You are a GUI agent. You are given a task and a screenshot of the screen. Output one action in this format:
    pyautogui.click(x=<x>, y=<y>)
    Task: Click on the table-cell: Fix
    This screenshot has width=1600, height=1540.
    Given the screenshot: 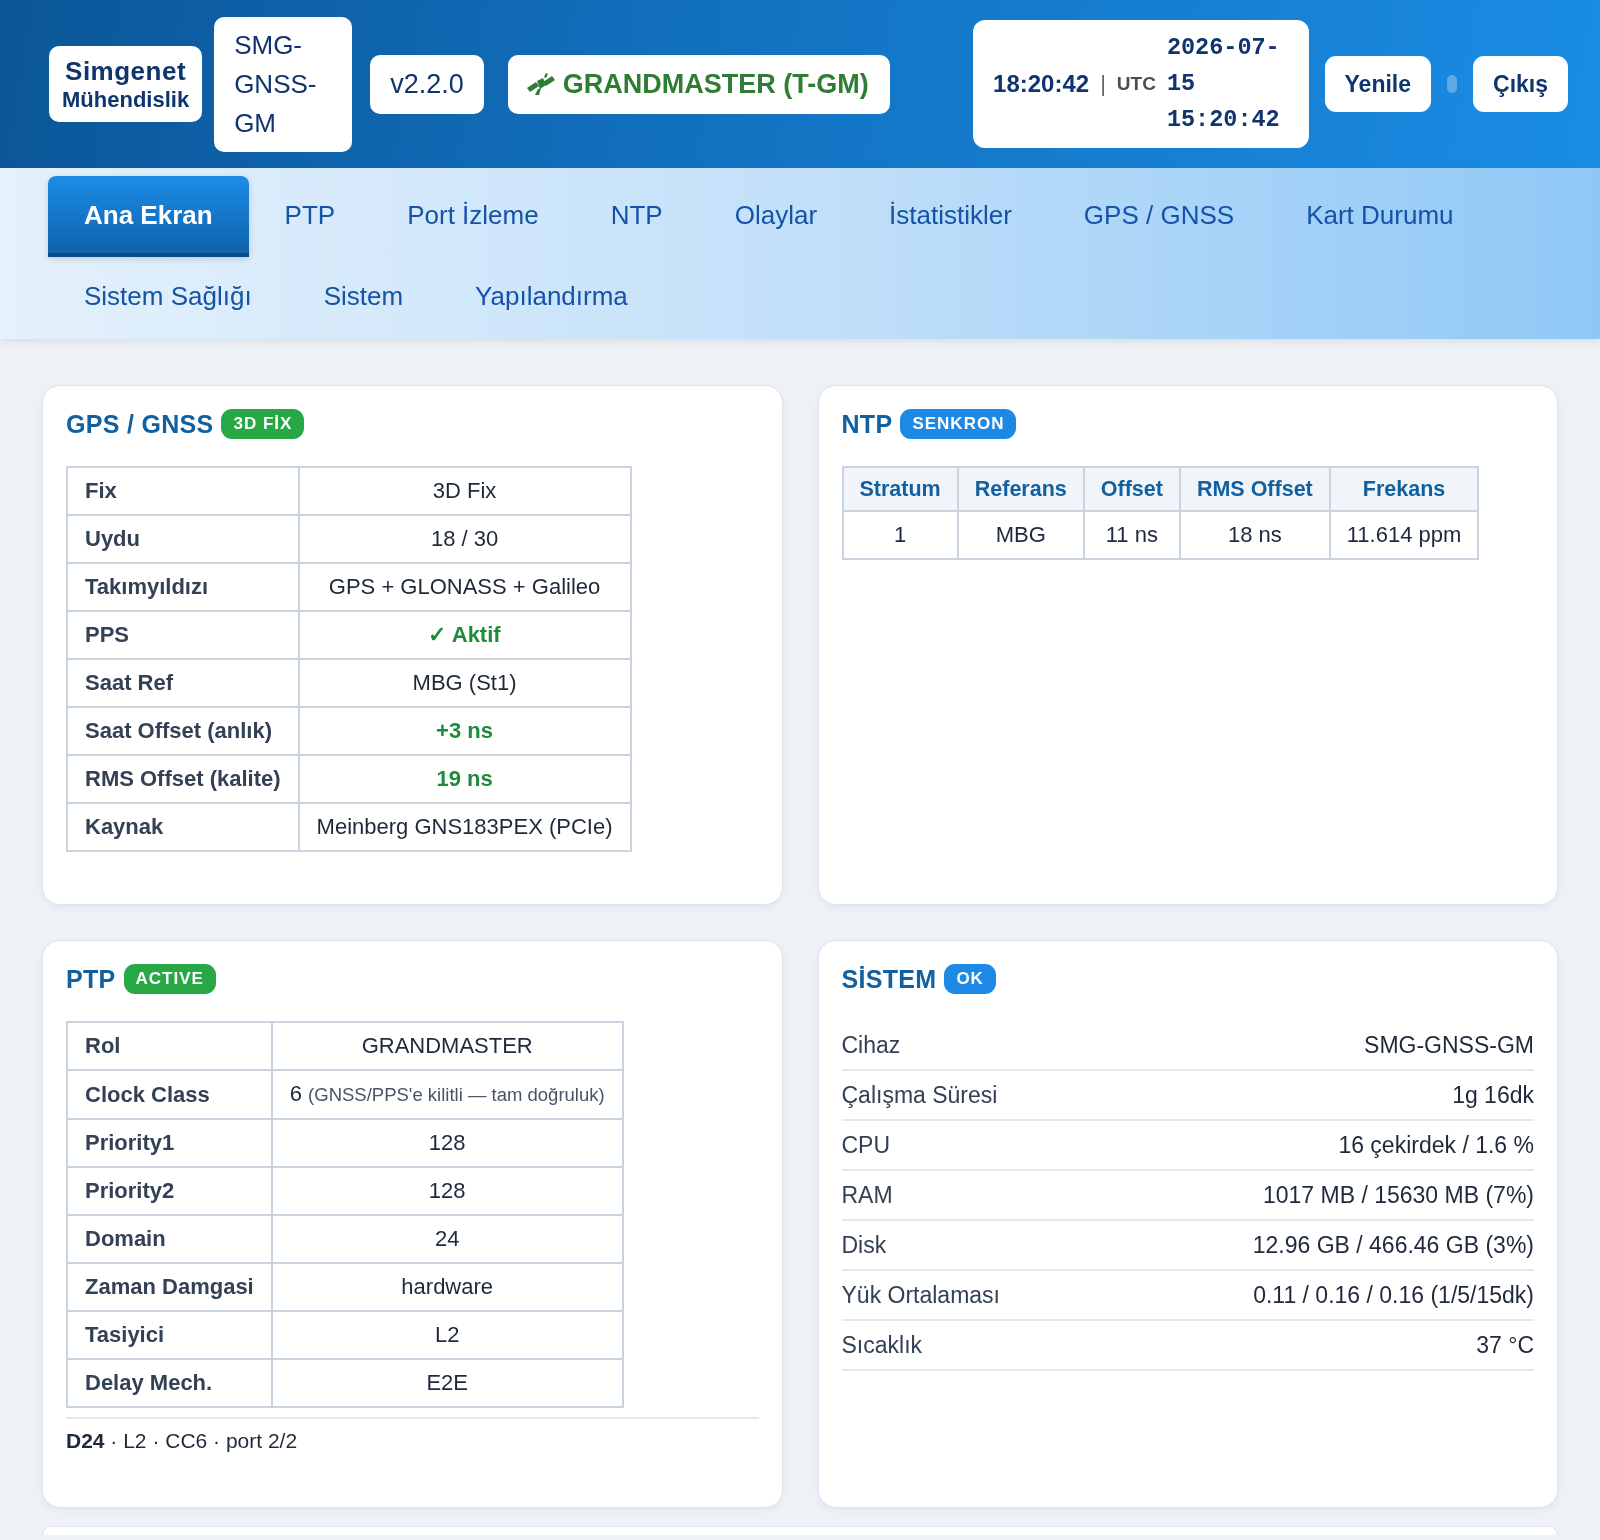 What is the action you would take?
    pyautogui.click(x=183, y=491)
    